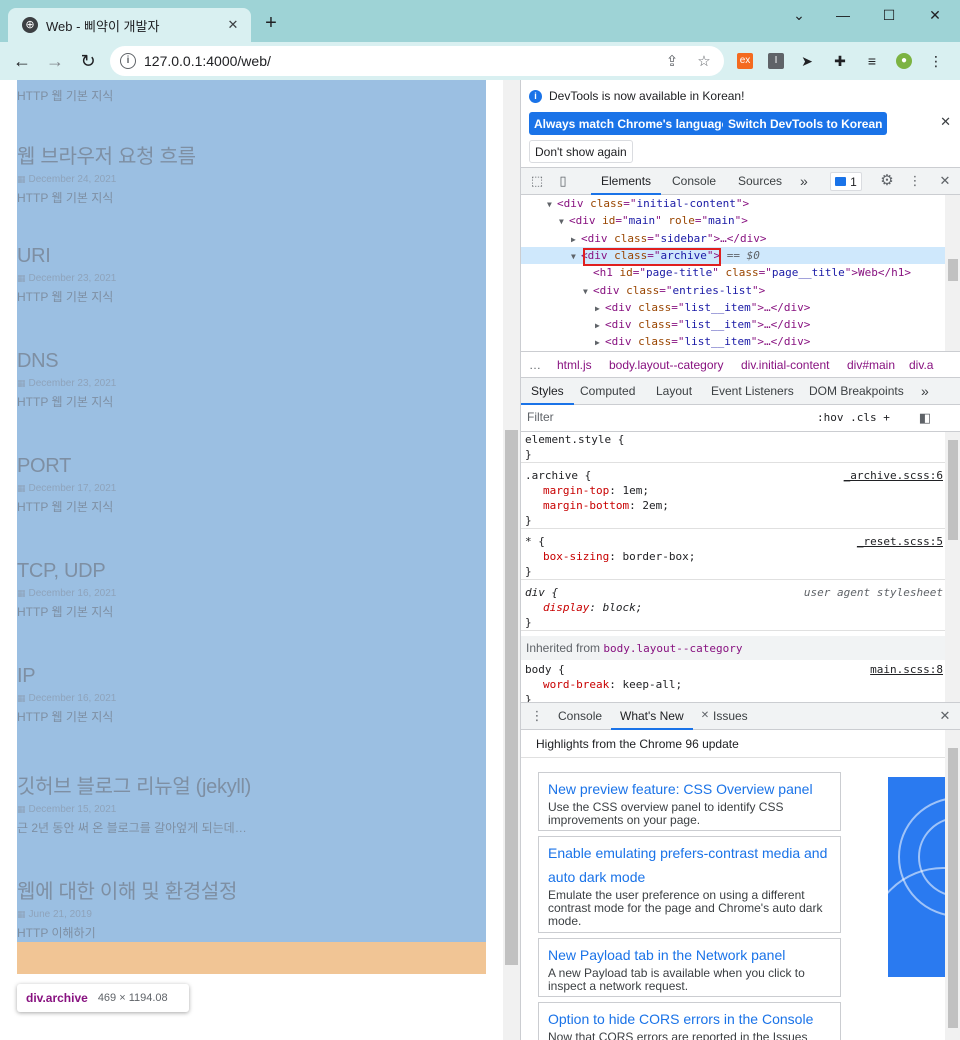  I want to click on list-item: PORT December 17, 2021 HTTP 웹 기본 지식, so click(251, 485).